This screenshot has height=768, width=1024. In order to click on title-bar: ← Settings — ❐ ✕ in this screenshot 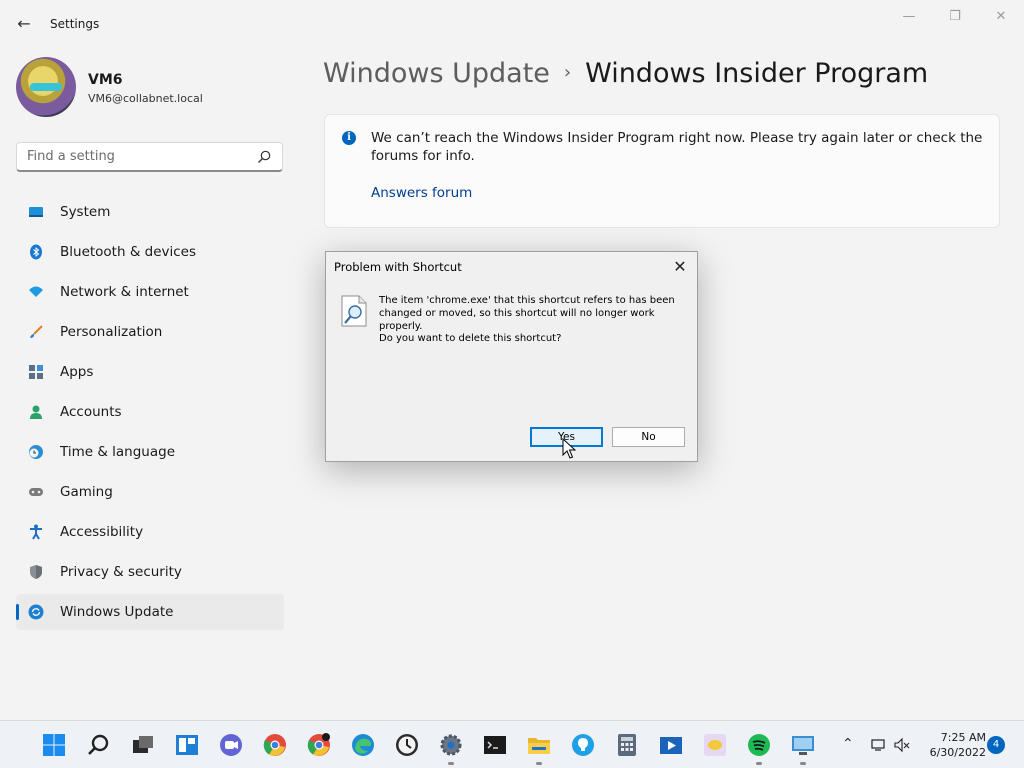, I will do `click(512, 24)`.